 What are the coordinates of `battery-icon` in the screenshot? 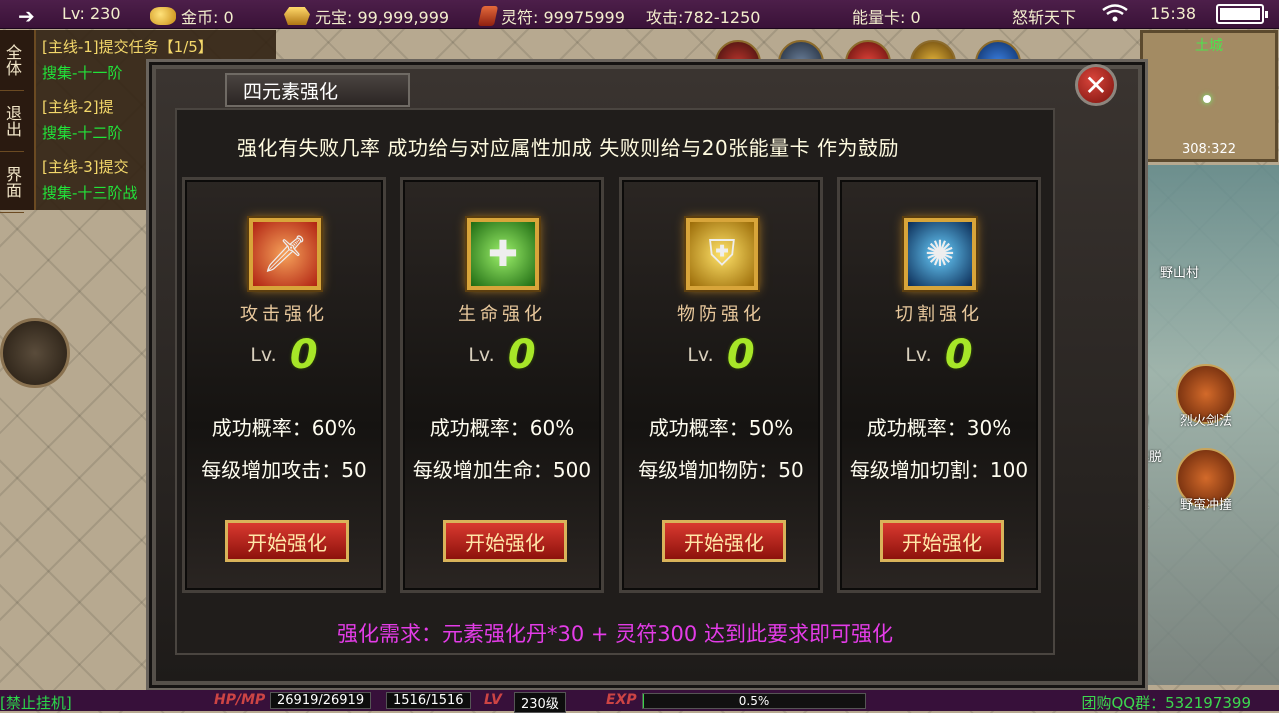 It's located at (1242, 14).